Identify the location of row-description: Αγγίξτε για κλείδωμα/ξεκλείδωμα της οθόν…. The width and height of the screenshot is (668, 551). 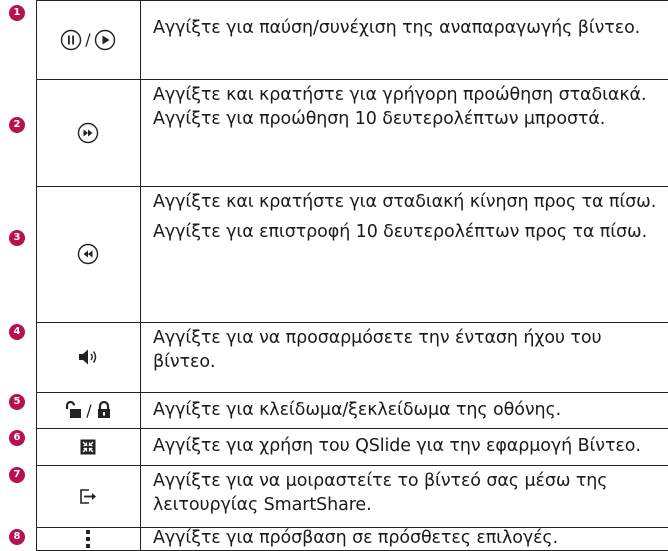
(407, 410).